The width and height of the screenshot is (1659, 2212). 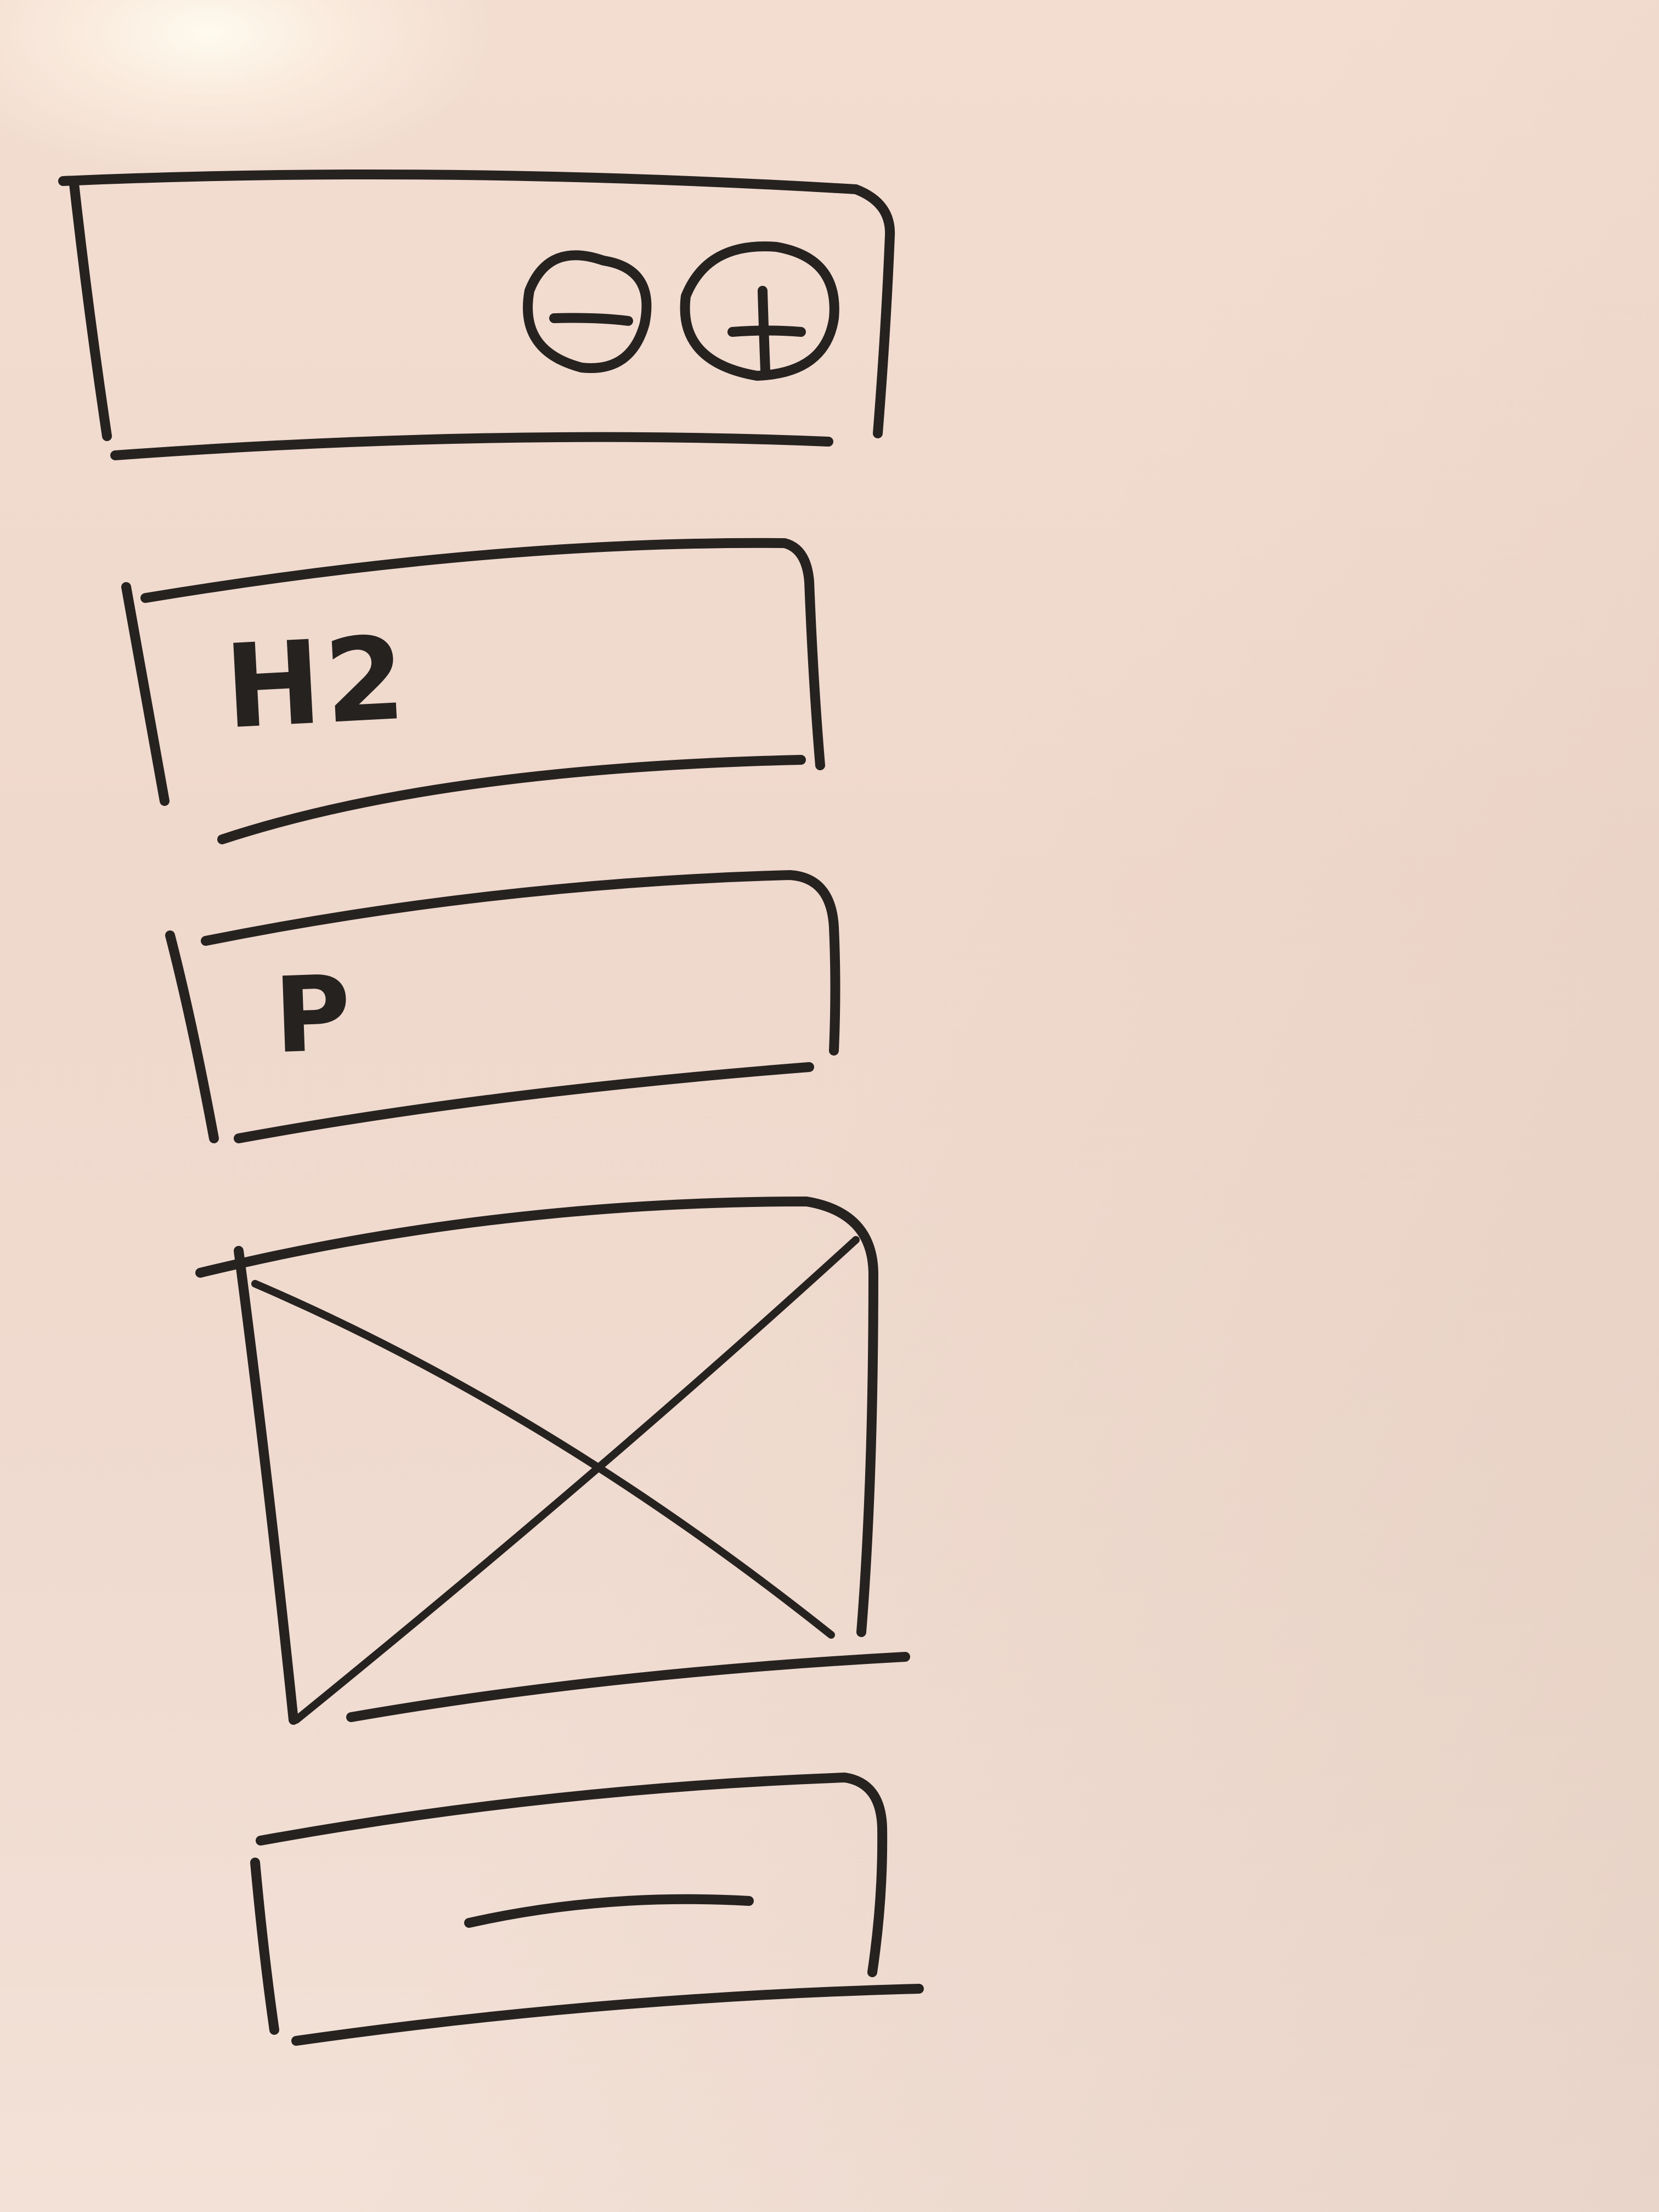 What do you see at coordinates (477, 315) in the screenshot?
I see `header-block` at bounding box center [477, 315].